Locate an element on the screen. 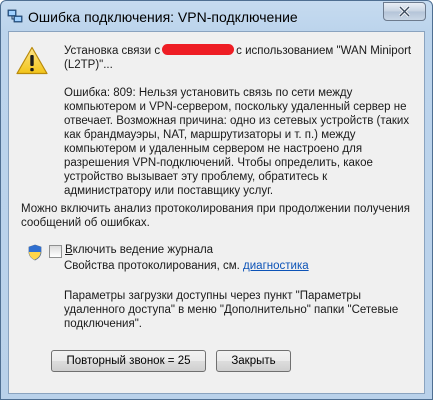  diagnostics-link: диагностика is located at coordinates (276, 266).